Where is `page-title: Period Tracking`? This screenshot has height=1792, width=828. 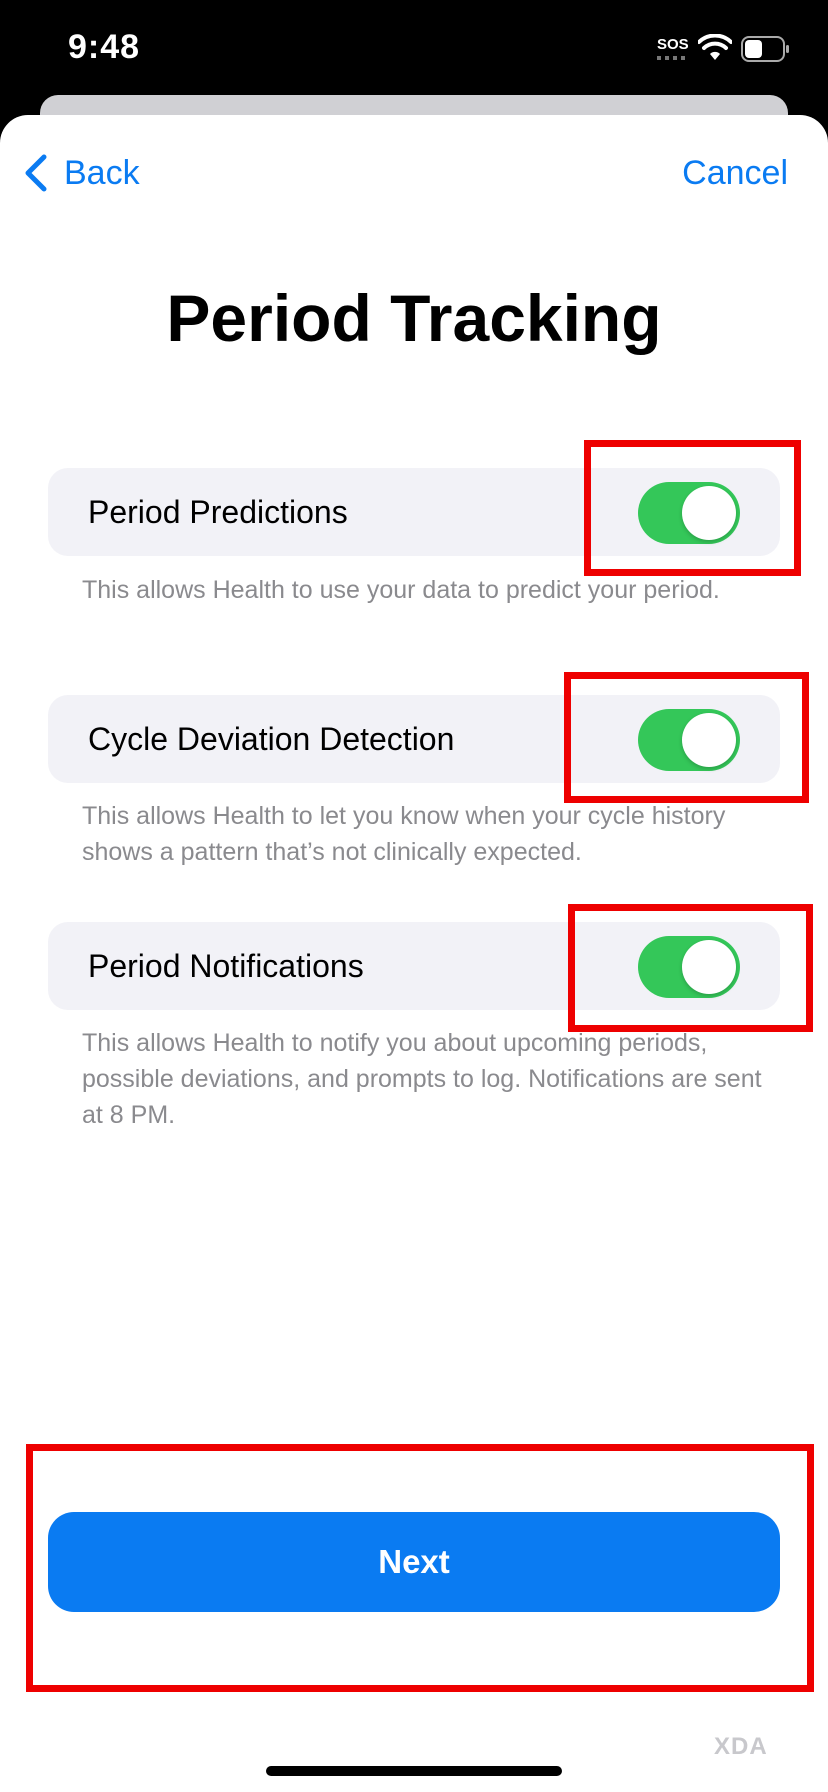
page-title: Period Tracking is located at coordinates (414, 318).